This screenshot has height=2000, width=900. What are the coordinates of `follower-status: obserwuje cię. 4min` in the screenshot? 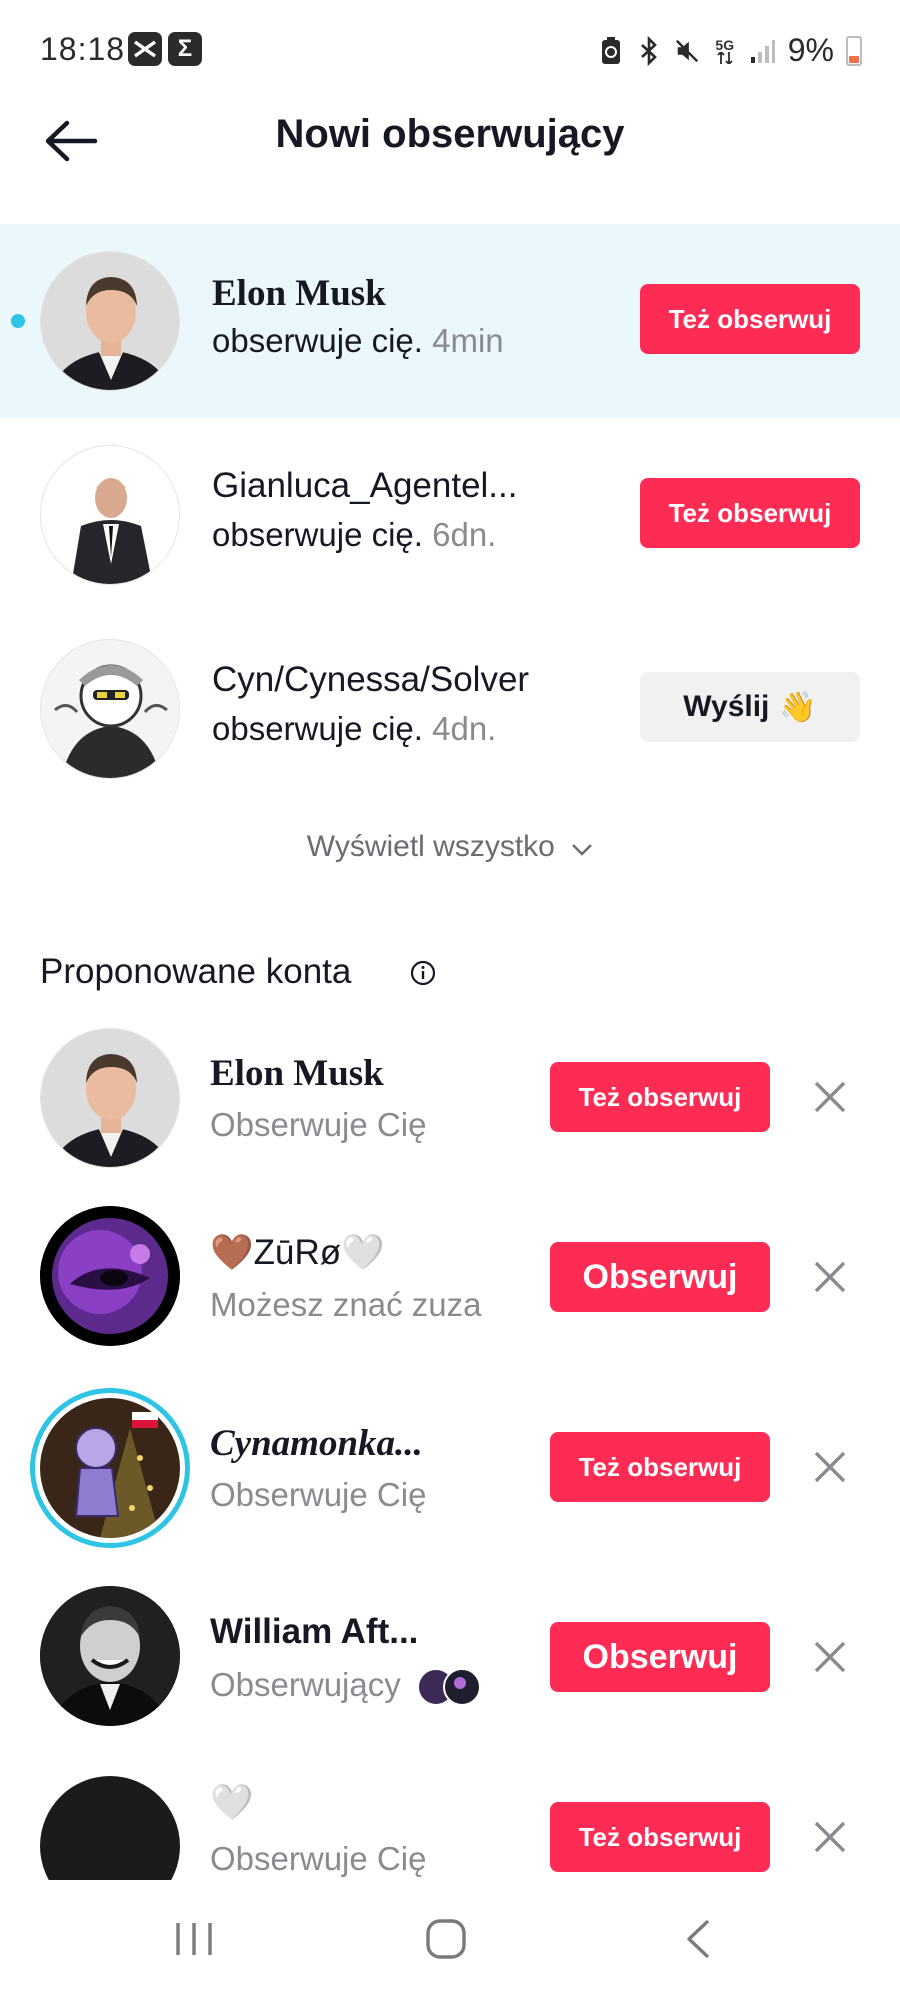 It's located at (358, 341).